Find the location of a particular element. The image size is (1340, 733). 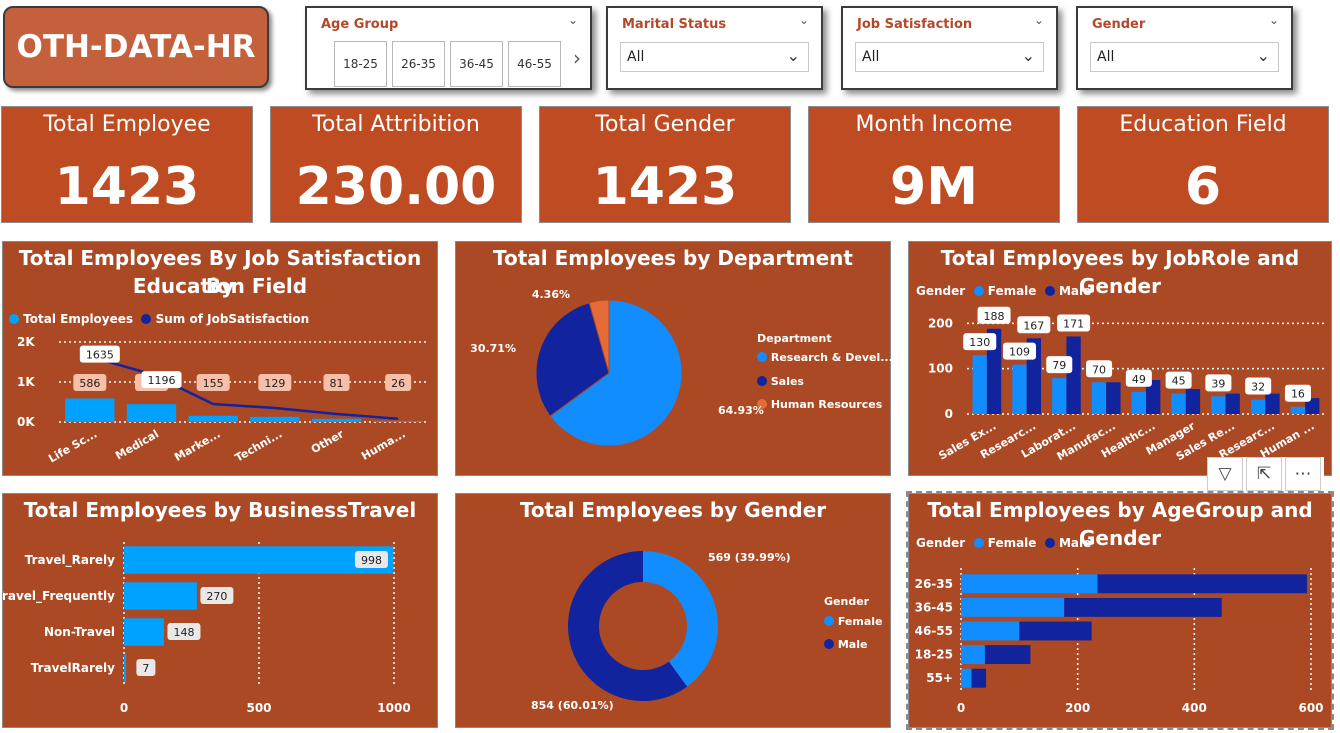

data-label: 171 is located at coordinates (1073, 323).